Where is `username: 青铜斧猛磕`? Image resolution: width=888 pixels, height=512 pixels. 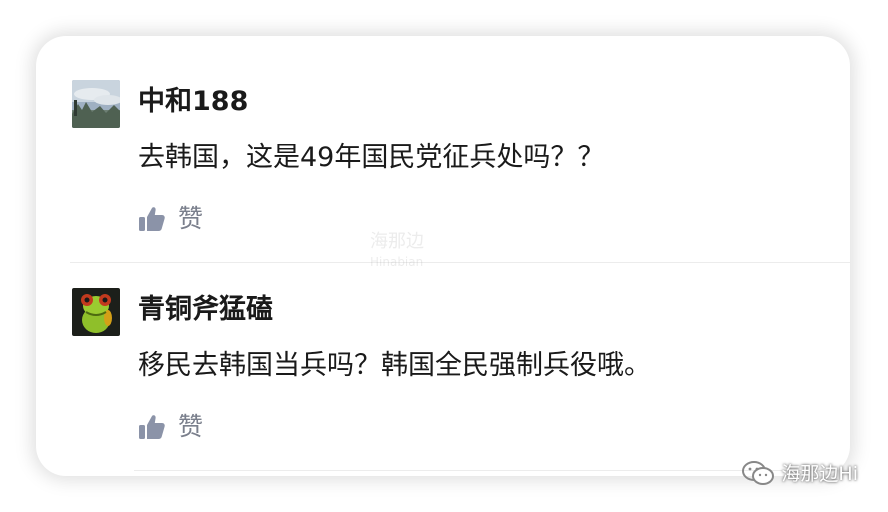
username: 青铜斧猛磕 is located at coordinates (205, 310).